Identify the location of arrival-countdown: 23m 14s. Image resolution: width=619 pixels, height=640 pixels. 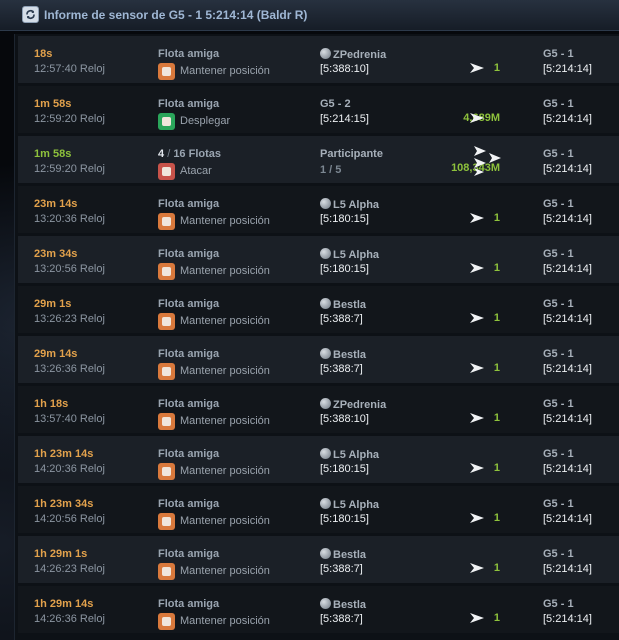
(56, 204).